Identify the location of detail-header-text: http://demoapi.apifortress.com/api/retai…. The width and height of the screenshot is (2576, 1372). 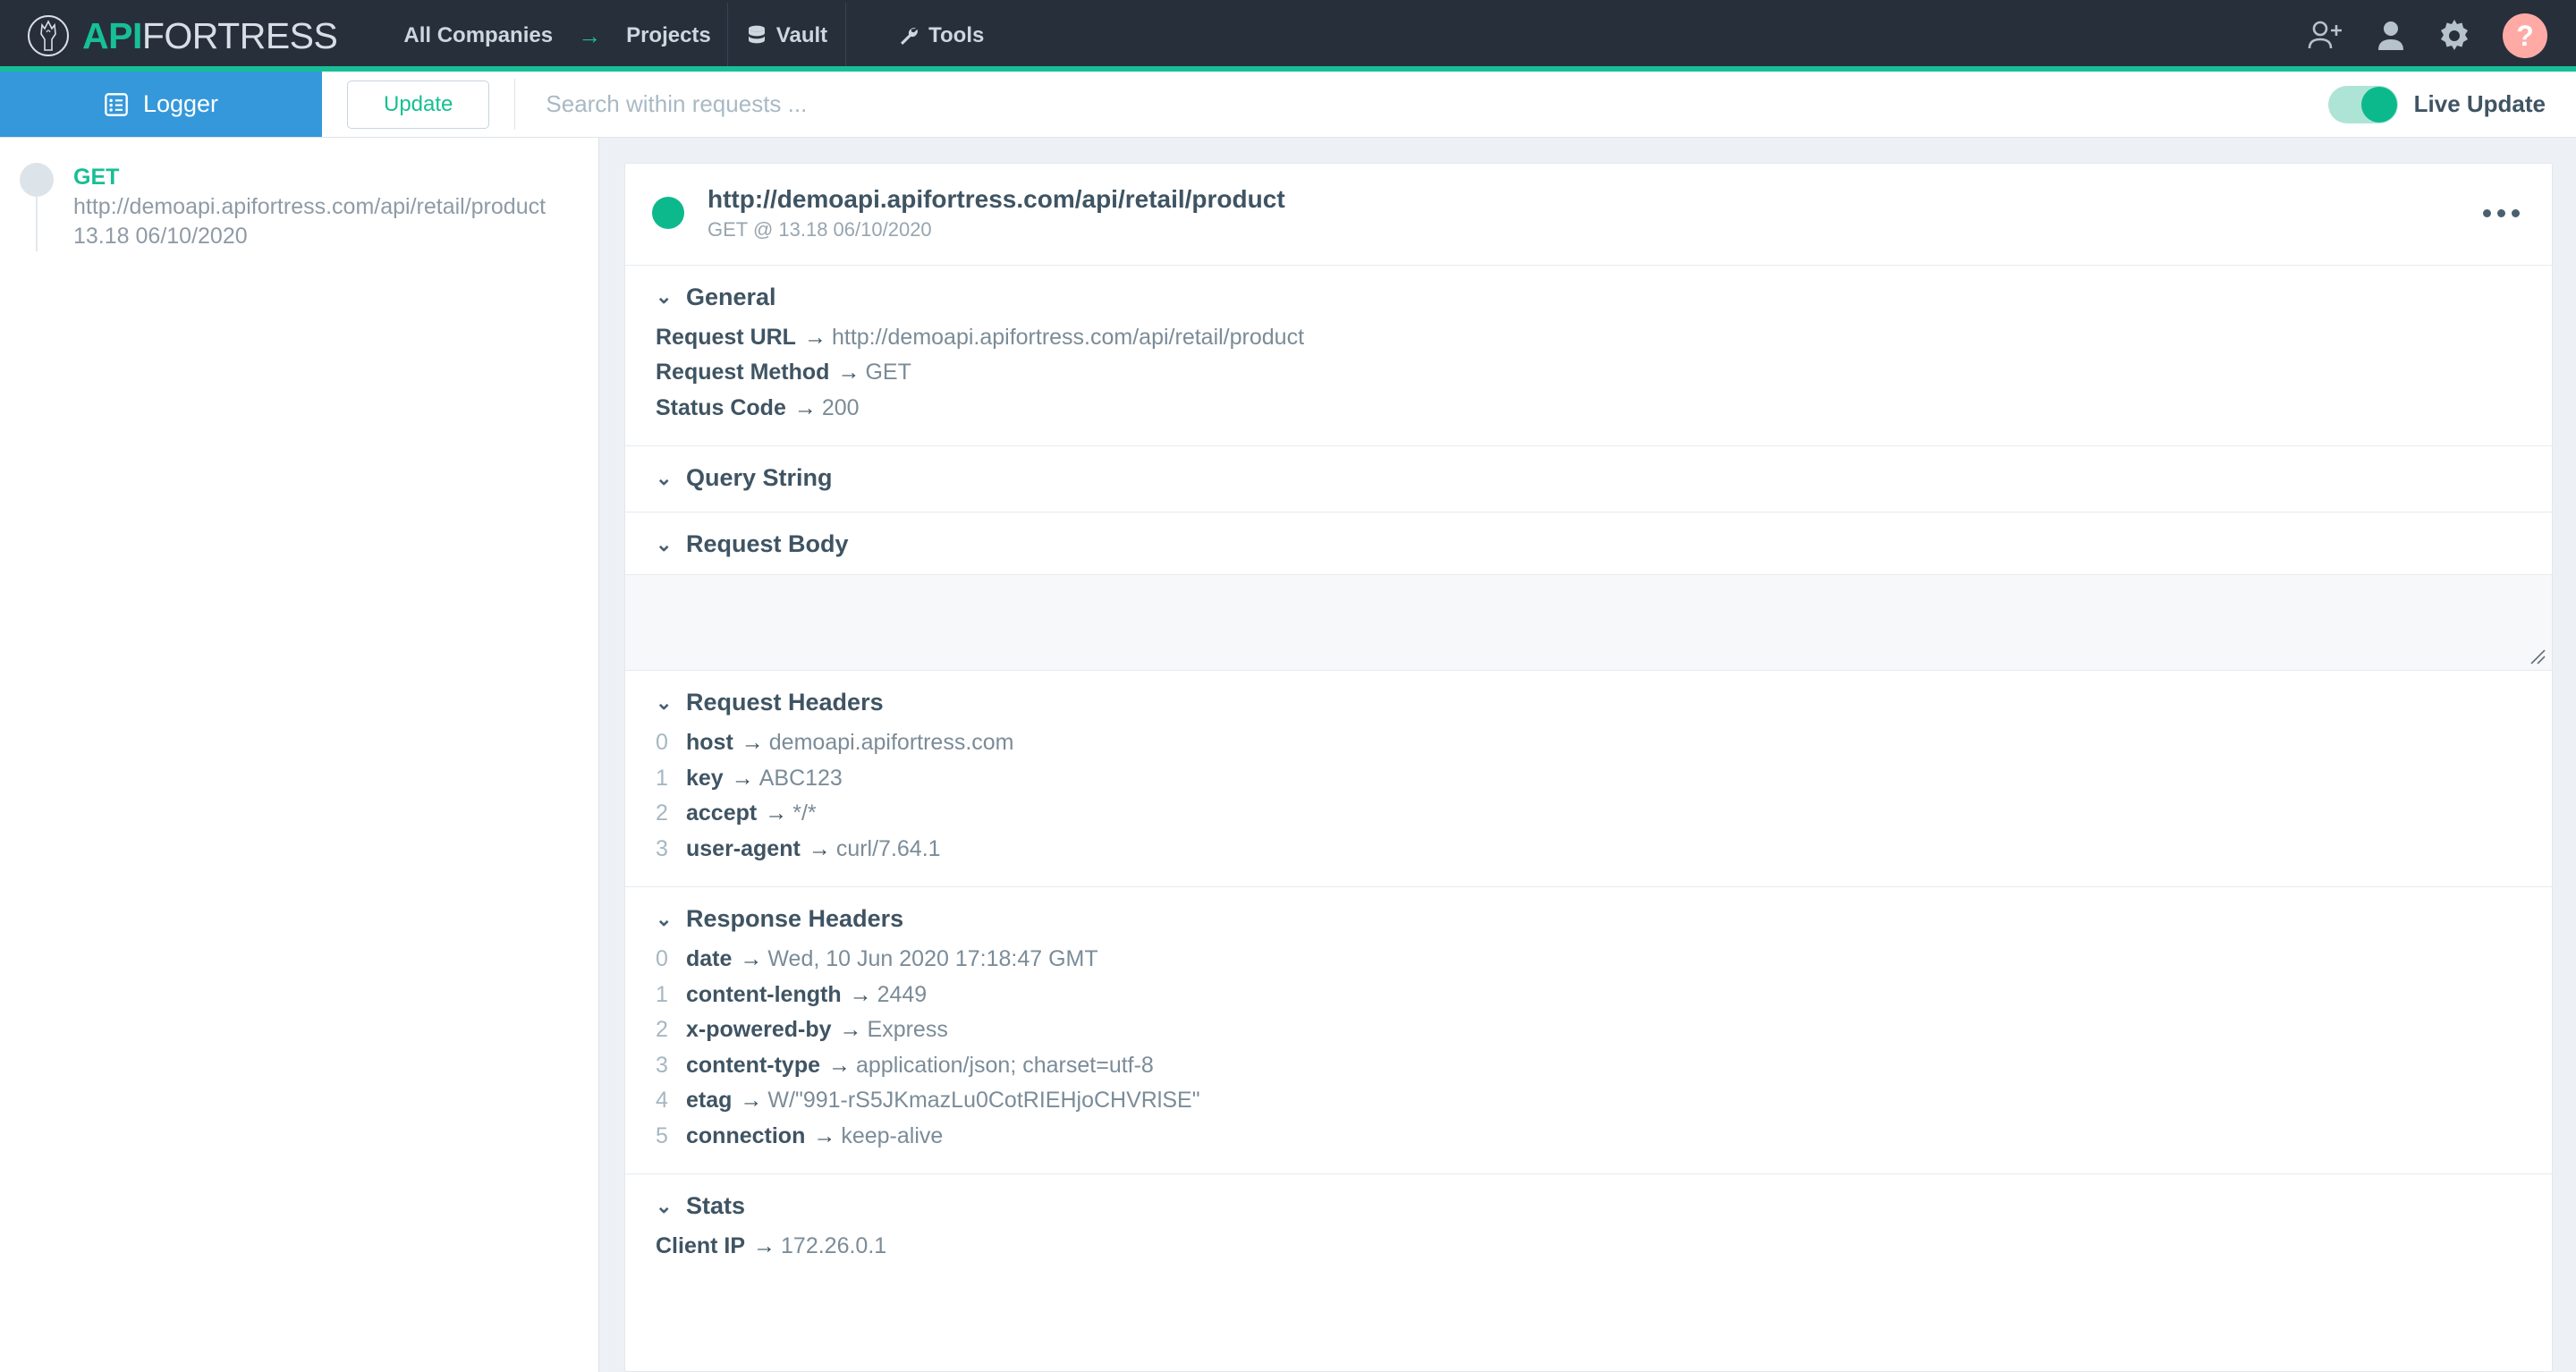
(1593, 213).